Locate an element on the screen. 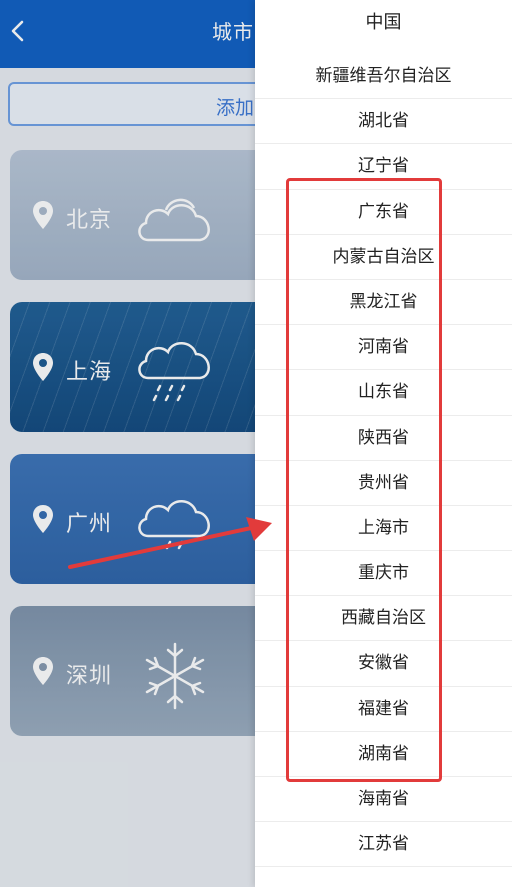 Image resolution: width=512 pixels, height=887 pixels. drawer-title: 中国 is located at coordinates (383, 22).